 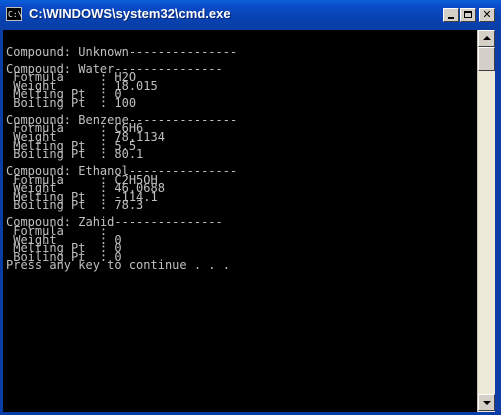 I want to click on close-icon: ✕, so click(x=487, y=14).